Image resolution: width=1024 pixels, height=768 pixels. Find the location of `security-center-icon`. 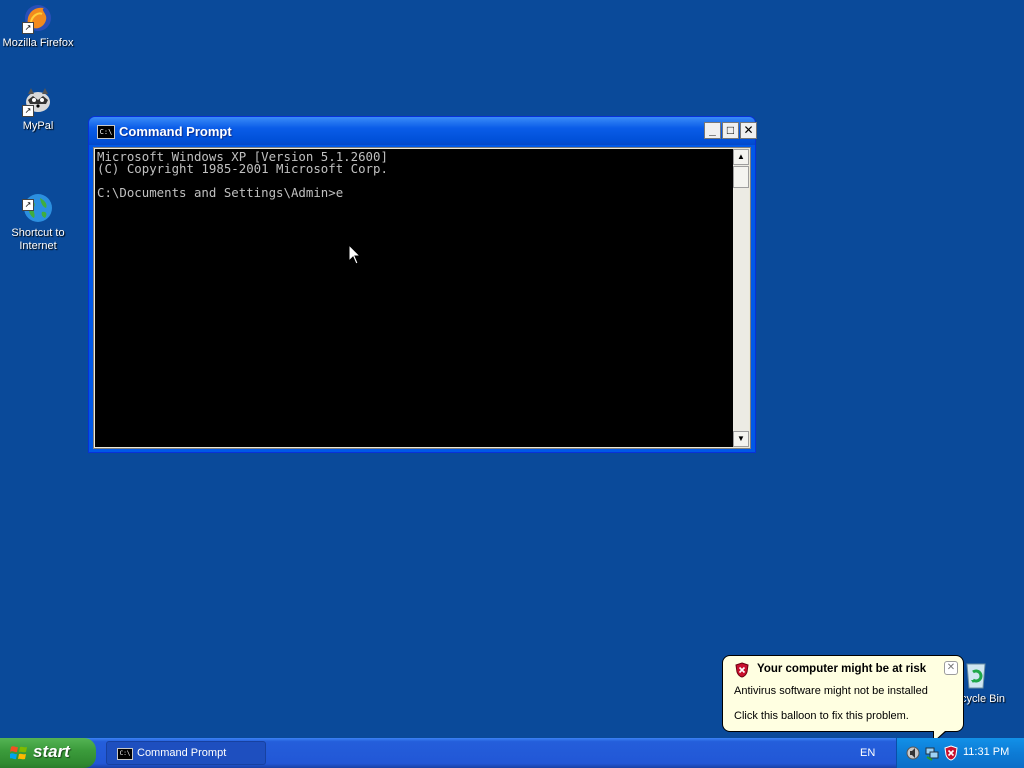

security-center-icon is located at coordinates (951, 753).